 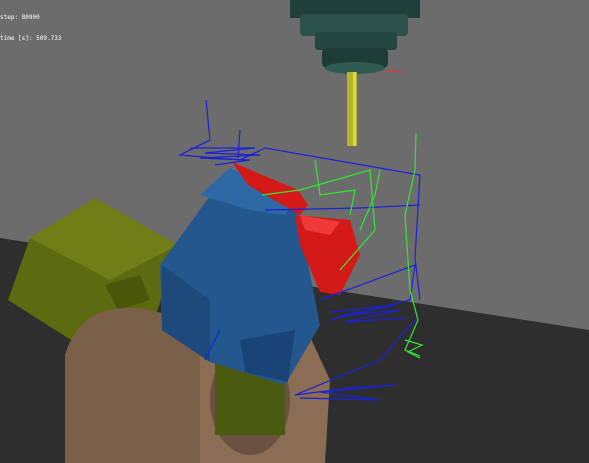 I want to click on step-counter: step: 80900, so click(x=20, y=17).